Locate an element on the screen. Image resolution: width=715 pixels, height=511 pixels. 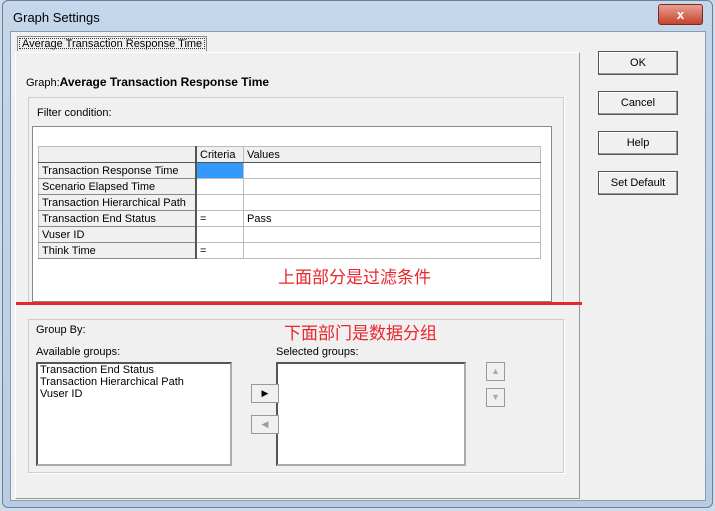
filter-row: Transaction Response Time is located at coordinates (289, 170).